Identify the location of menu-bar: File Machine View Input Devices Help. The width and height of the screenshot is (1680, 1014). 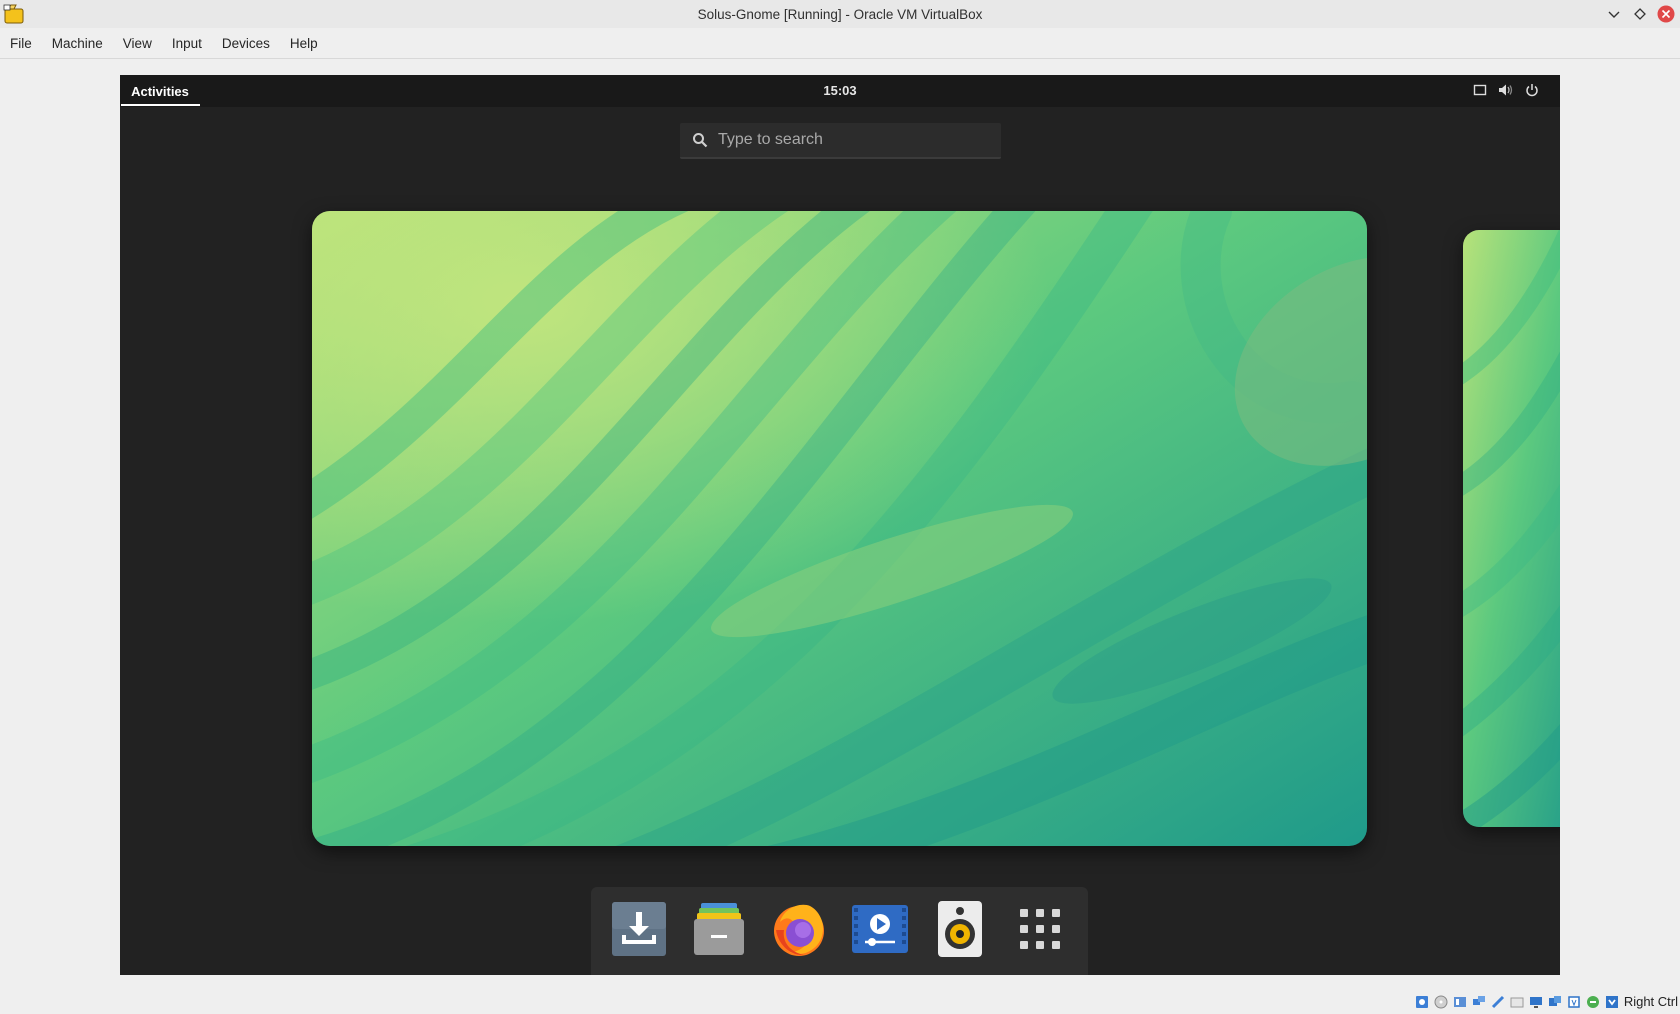
(840, 43).